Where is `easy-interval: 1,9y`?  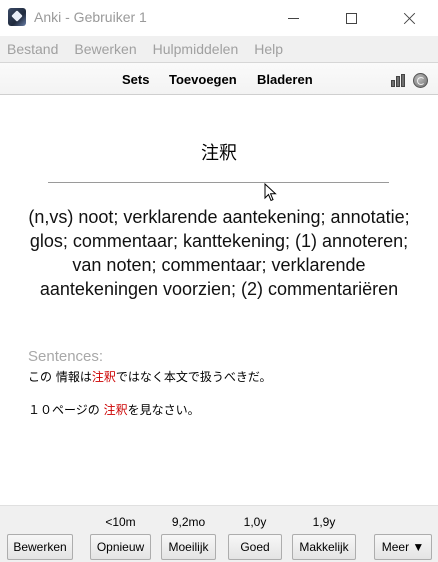 easy-interval: 1,9y is located at coordinates (324, 522).